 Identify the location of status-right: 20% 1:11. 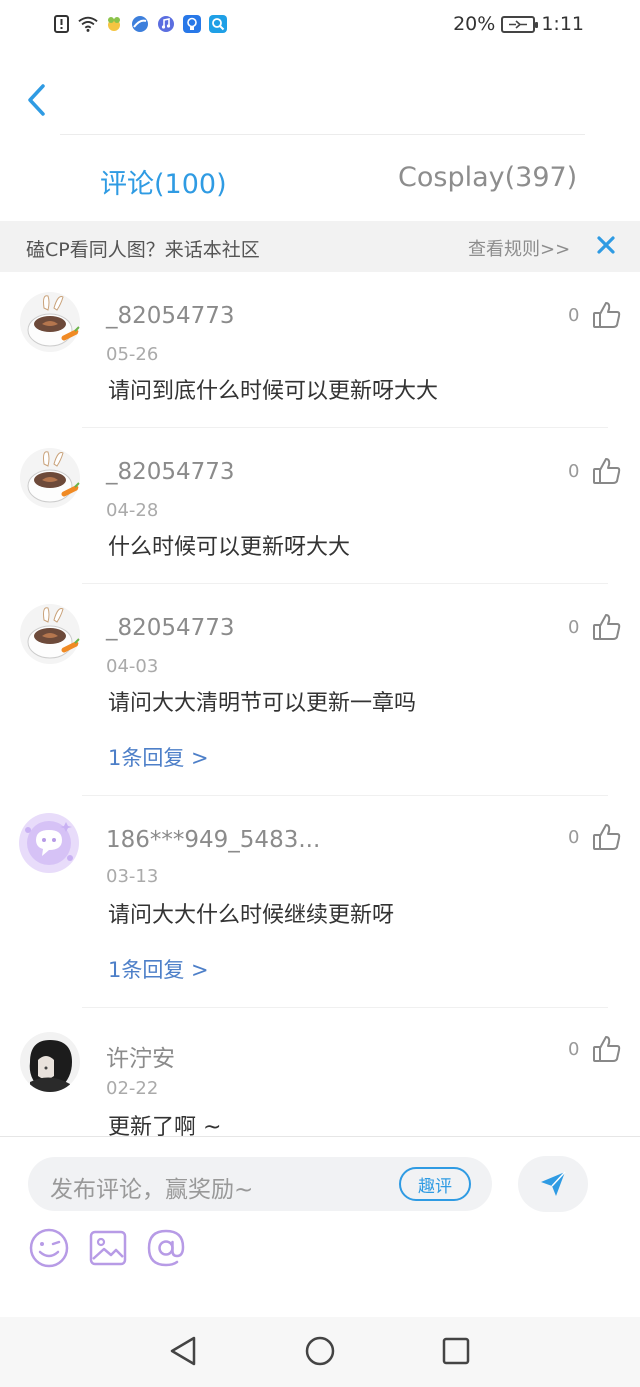
(518, 24).